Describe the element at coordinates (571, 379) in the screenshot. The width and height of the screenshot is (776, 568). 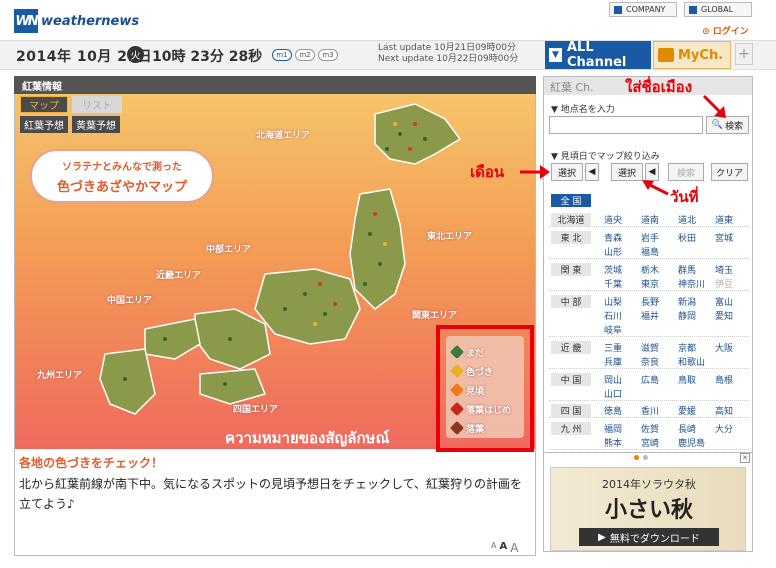
I see `region-chugoku: 中 国` at that location.